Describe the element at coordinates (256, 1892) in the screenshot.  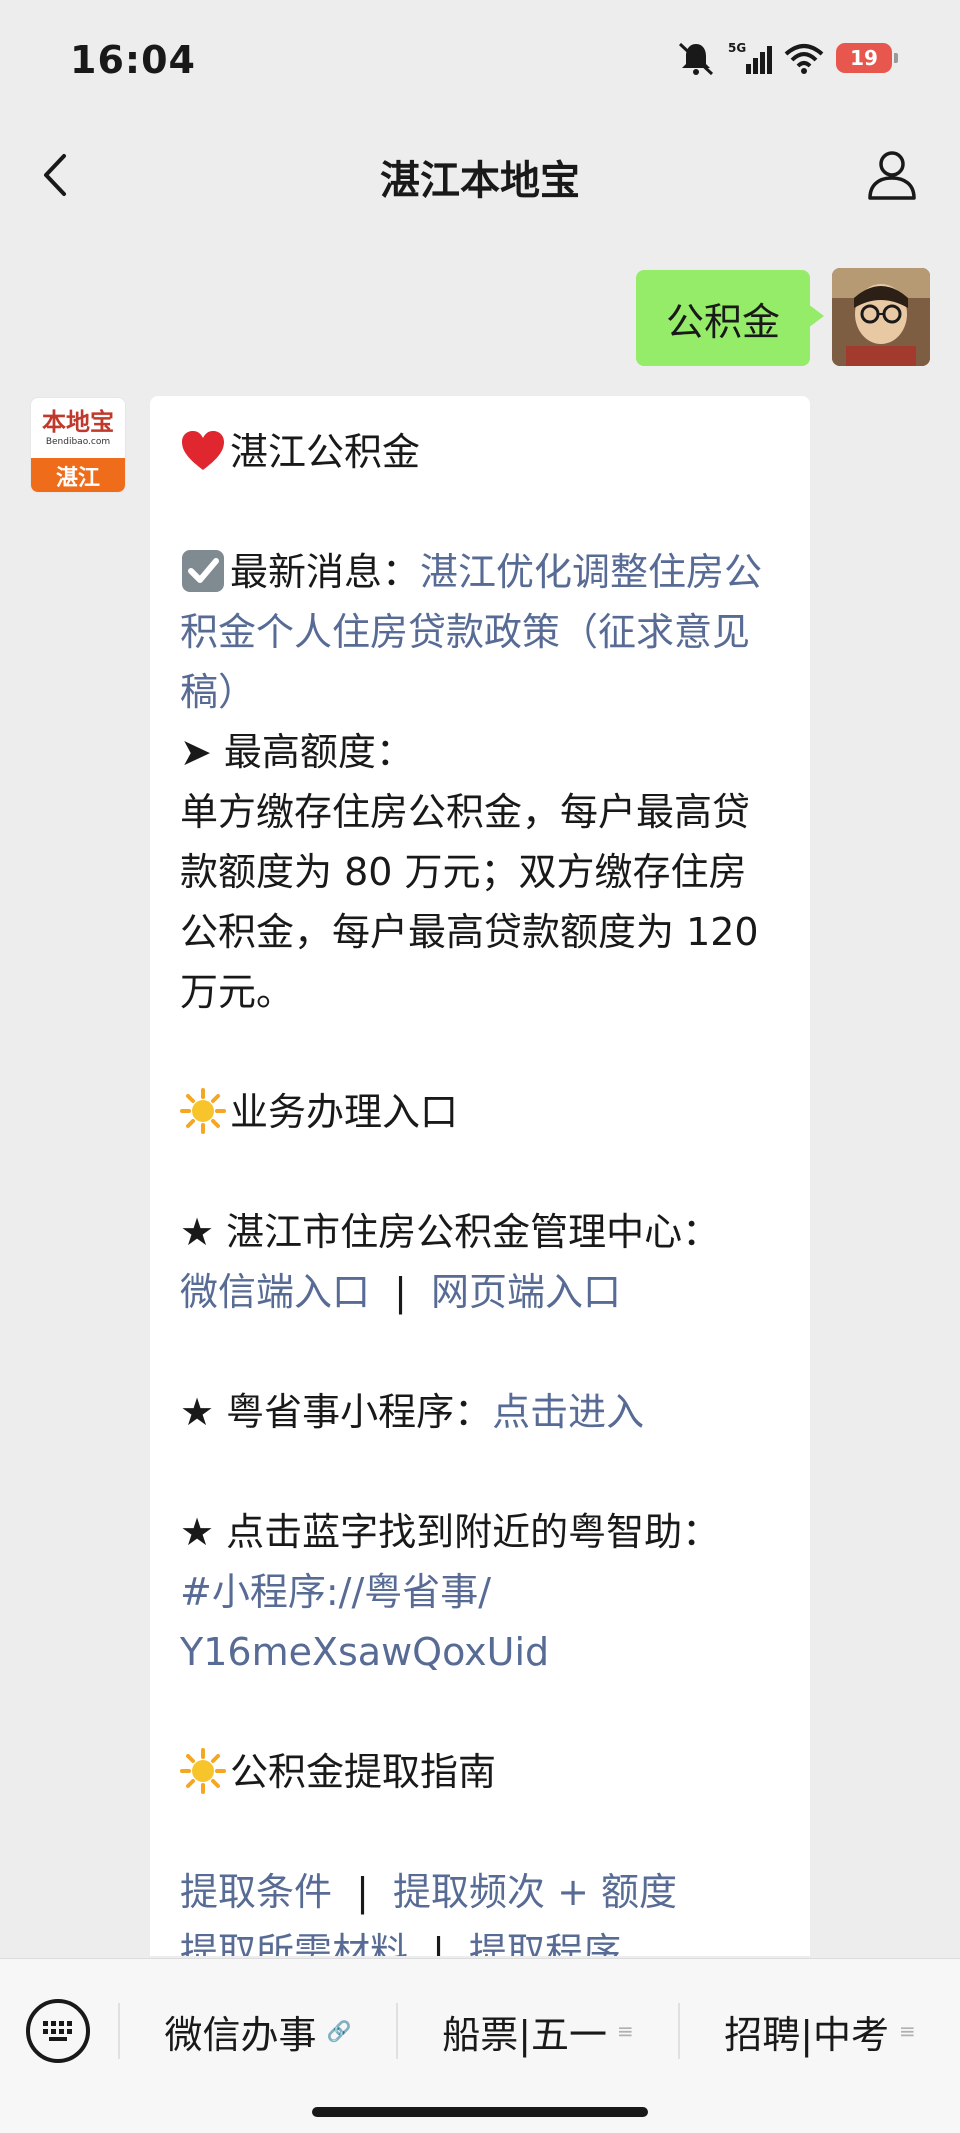
I see `withdraw-conditions-link: 提取条件` at that location.